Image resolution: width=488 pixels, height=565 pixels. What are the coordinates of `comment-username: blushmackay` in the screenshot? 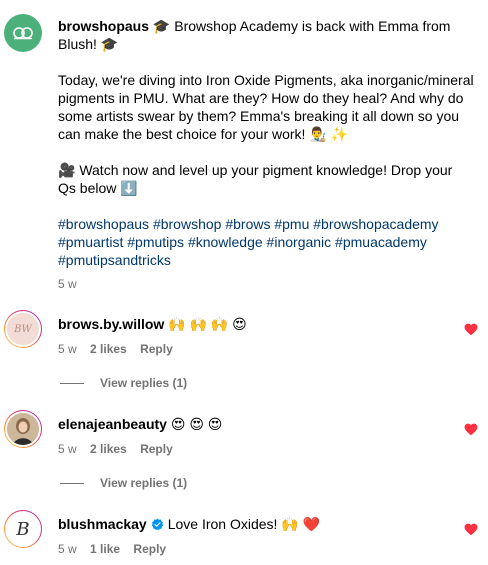 It's located at (102, 524).